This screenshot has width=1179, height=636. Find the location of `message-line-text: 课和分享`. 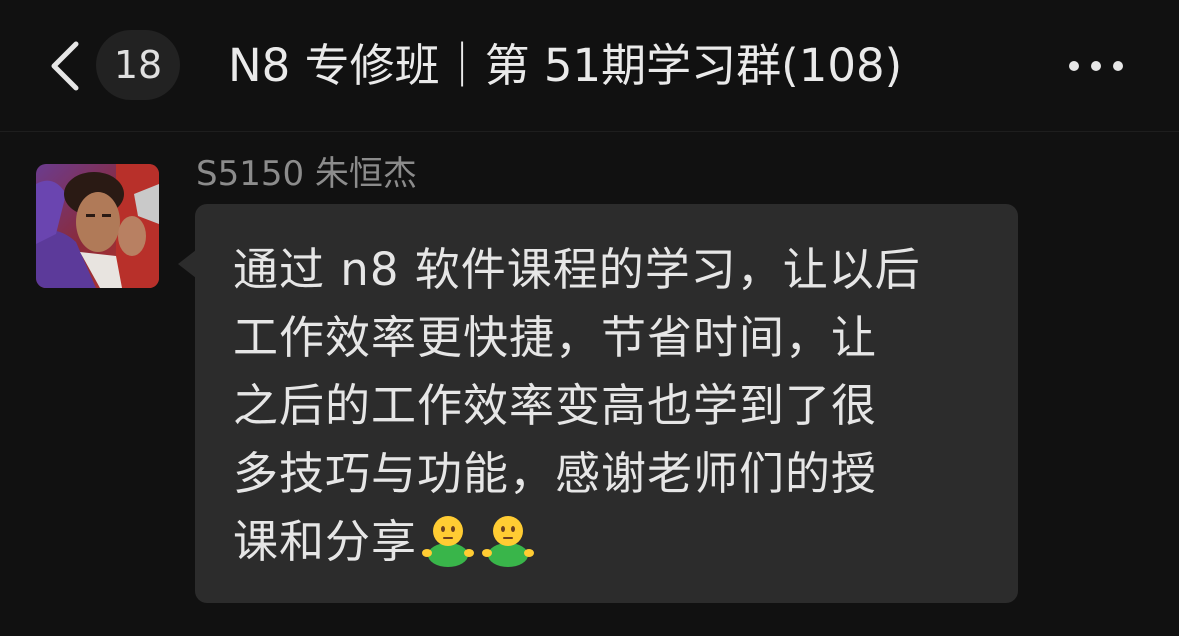

message-line-text: 课和分享 is located at coordinates (325, 541).